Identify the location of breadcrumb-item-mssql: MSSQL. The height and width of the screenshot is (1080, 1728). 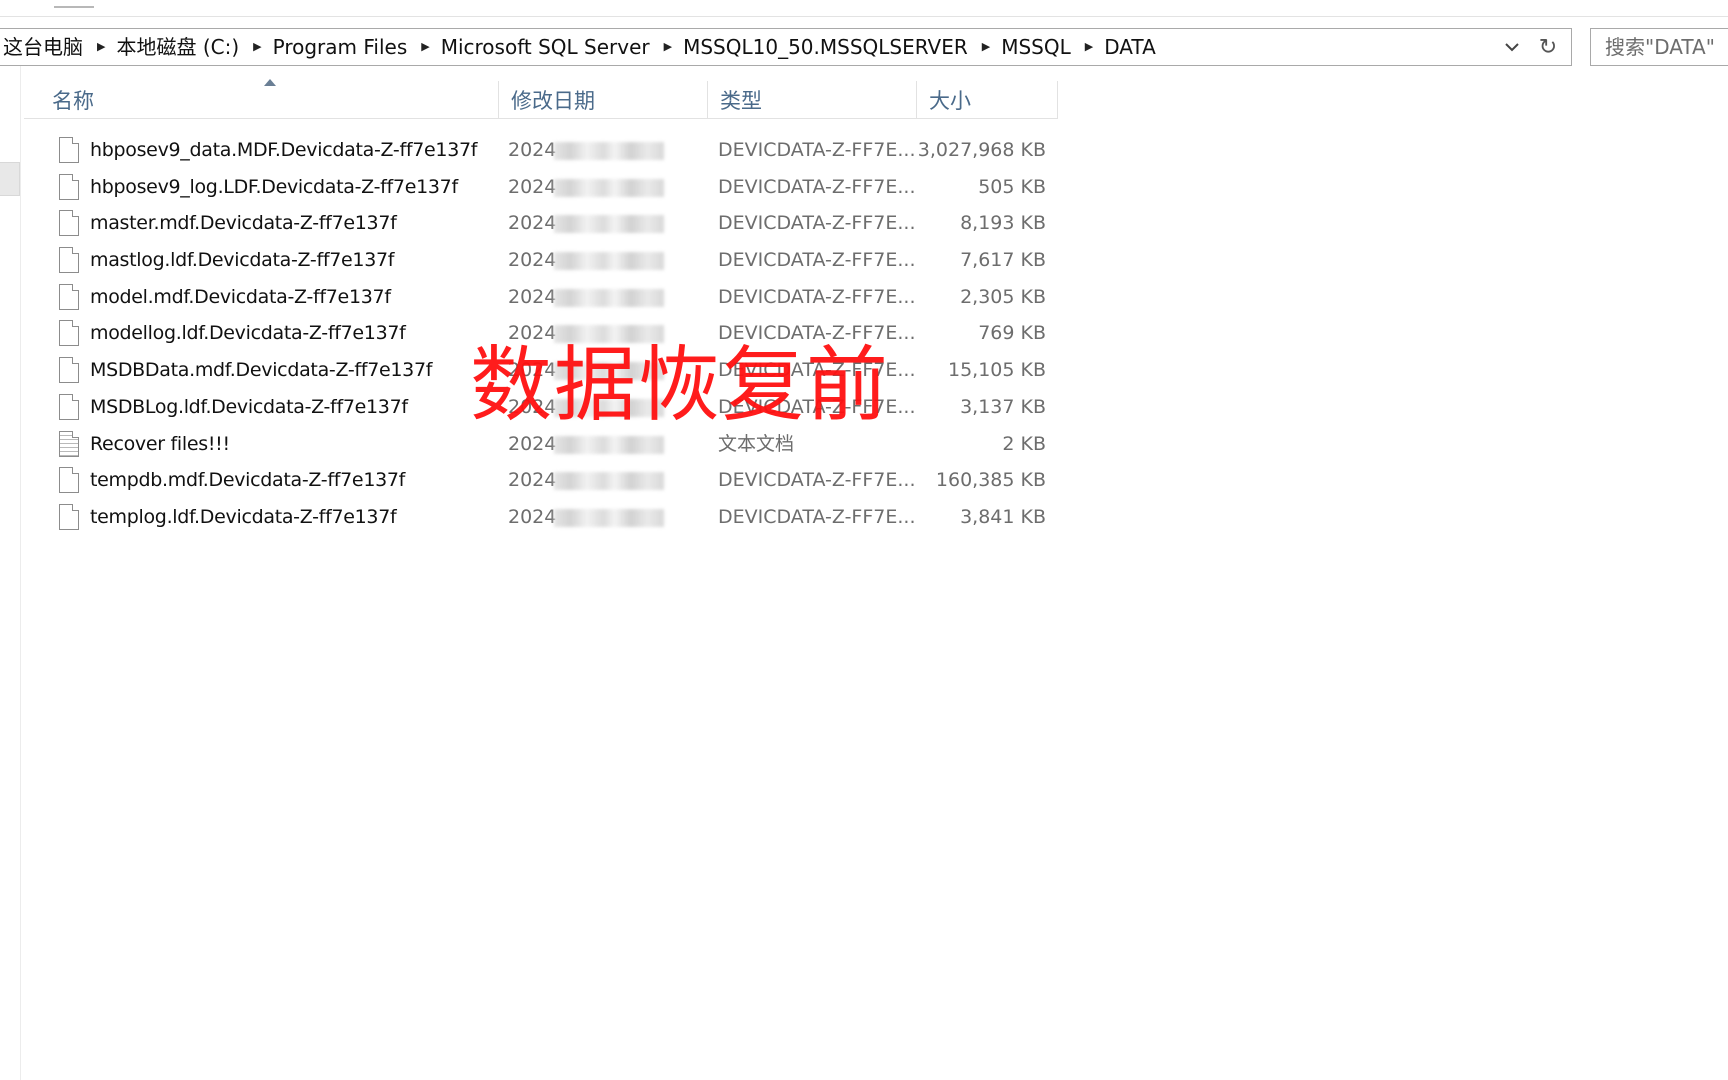
(1036, 47).